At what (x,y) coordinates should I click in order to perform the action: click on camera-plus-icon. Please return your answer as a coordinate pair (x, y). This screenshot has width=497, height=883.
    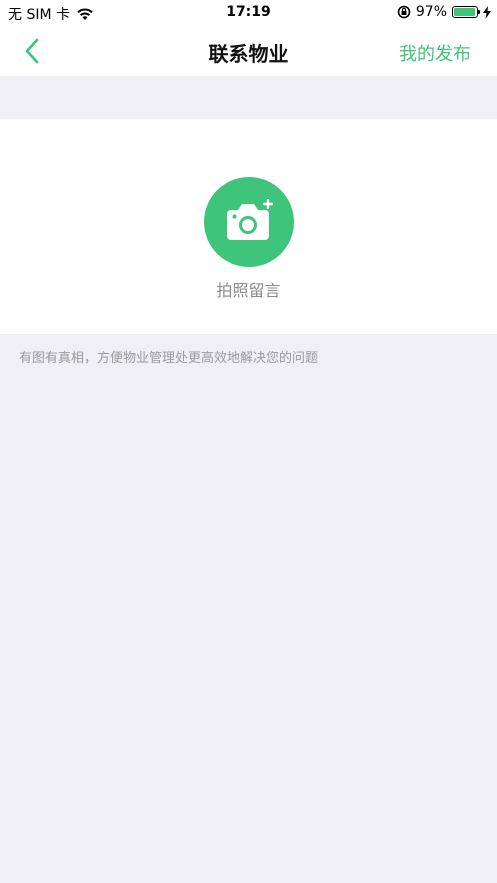
    Looking at the image, I should click on (250, 219).